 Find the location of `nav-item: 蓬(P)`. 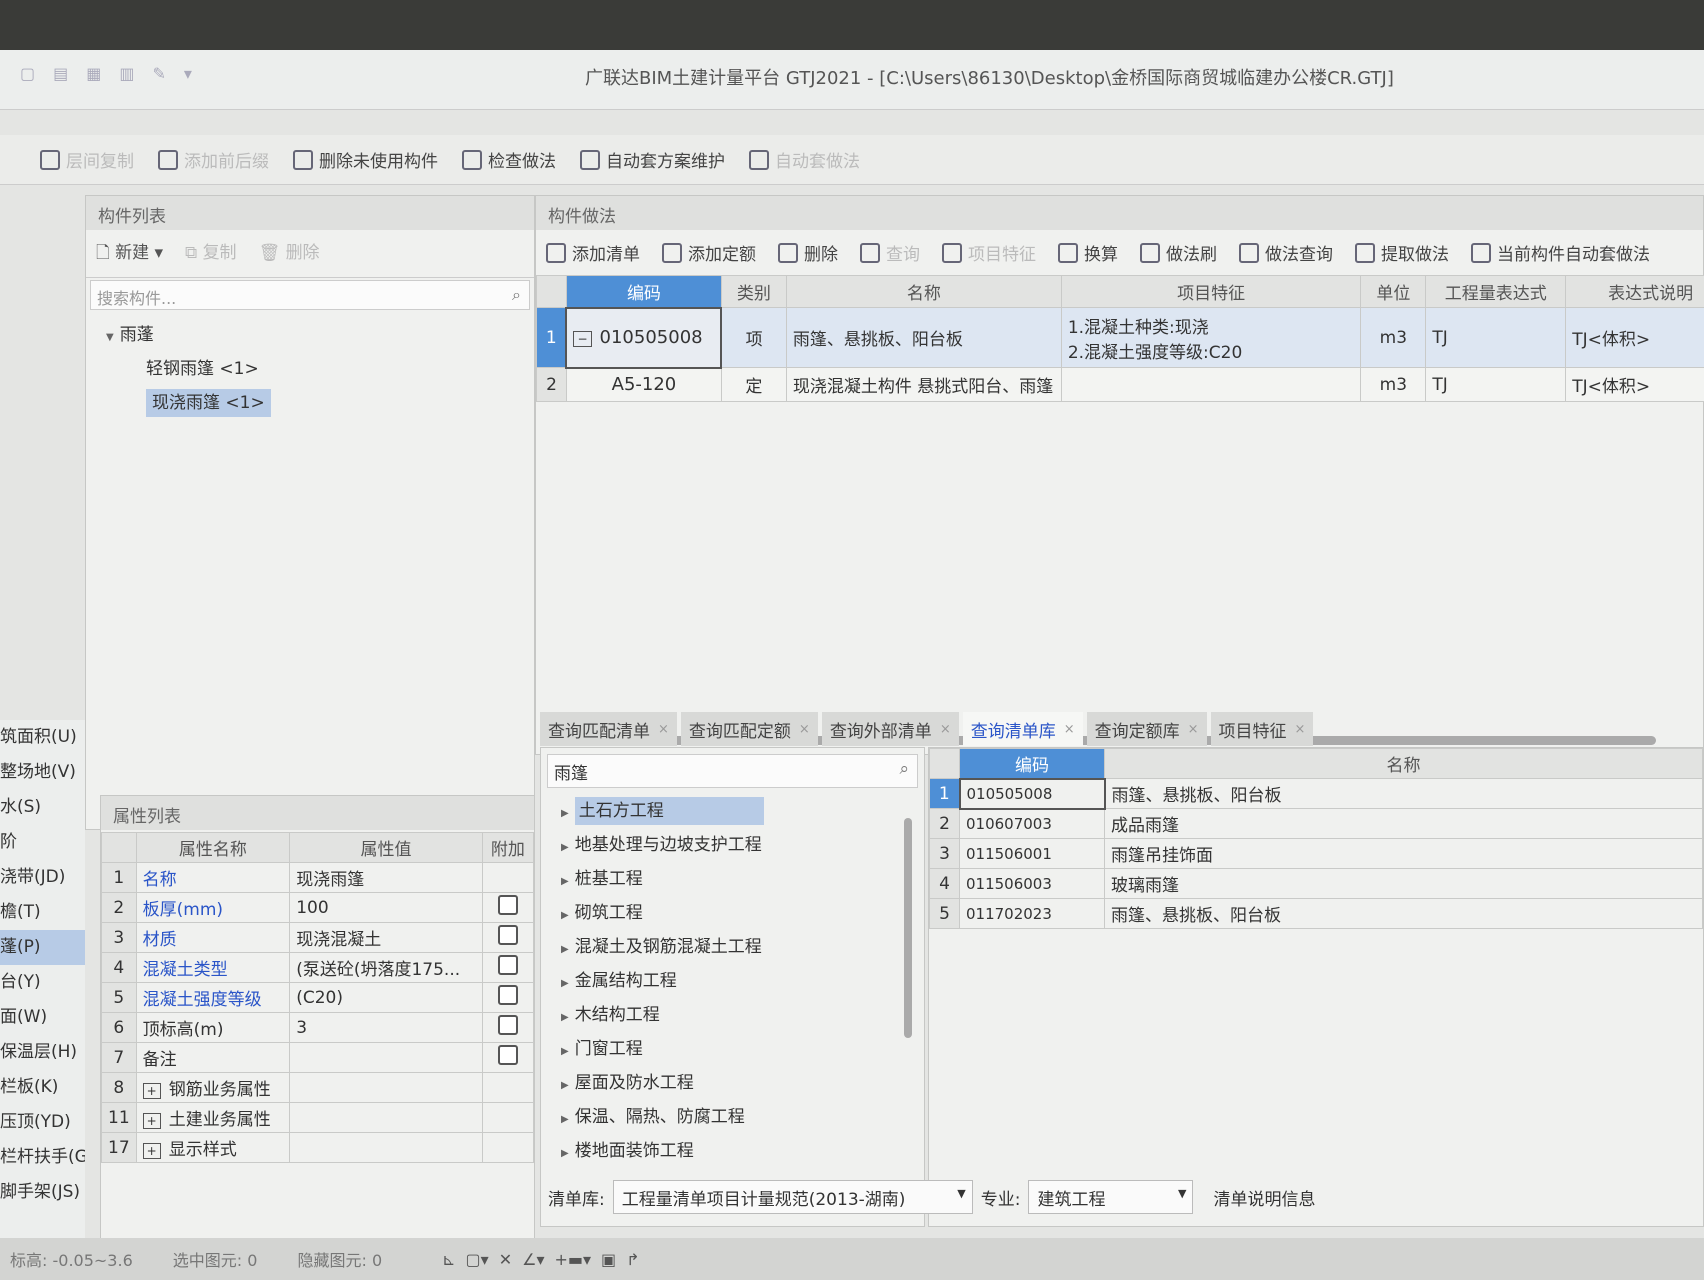

nav-item: 蓬(P) is located at coordinates (42, 947).